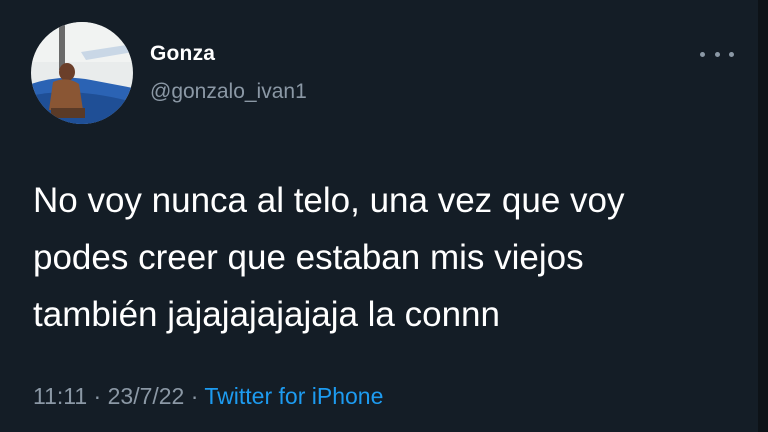 The width and height of the screenshot is (768, 432). What do you see at coordinates (763, 216) in the screenshot?
I see `edge-border` at bounding box center [763, 216].